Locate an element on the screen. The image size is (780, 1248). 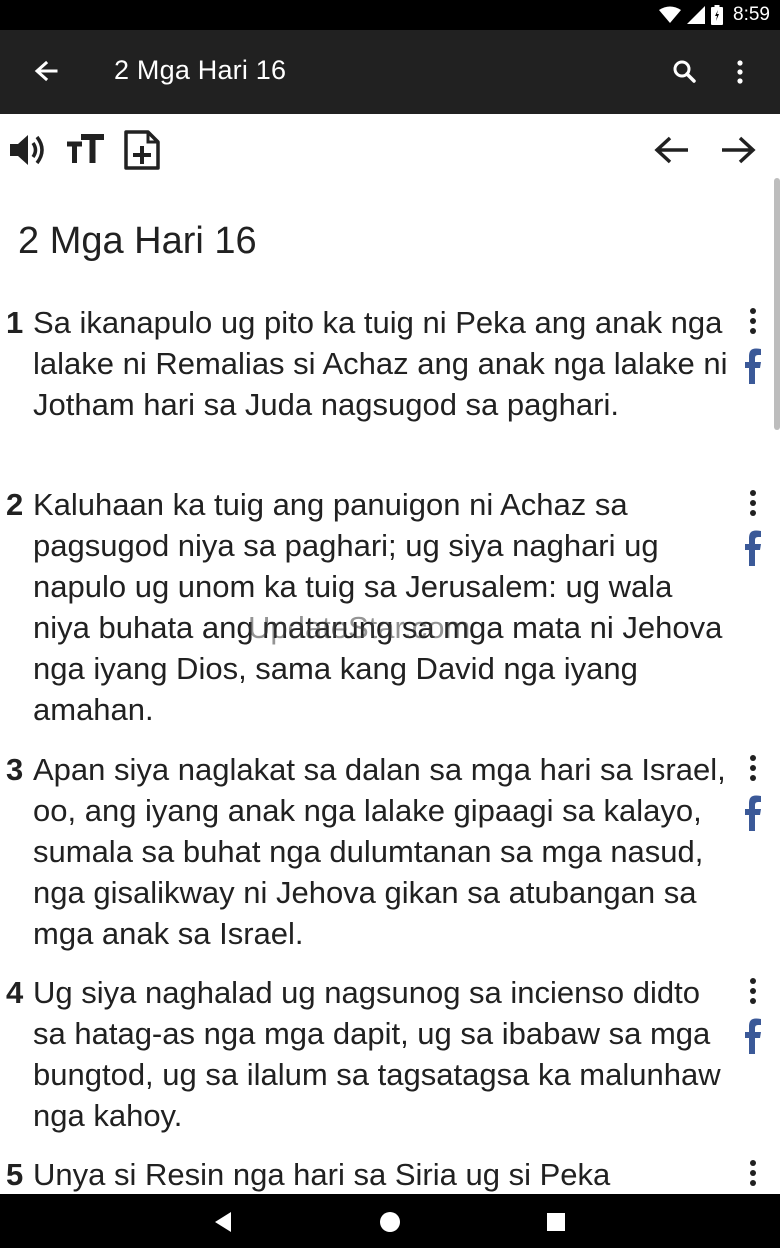
verse-number: 4 is located at coordinates (15, 992).